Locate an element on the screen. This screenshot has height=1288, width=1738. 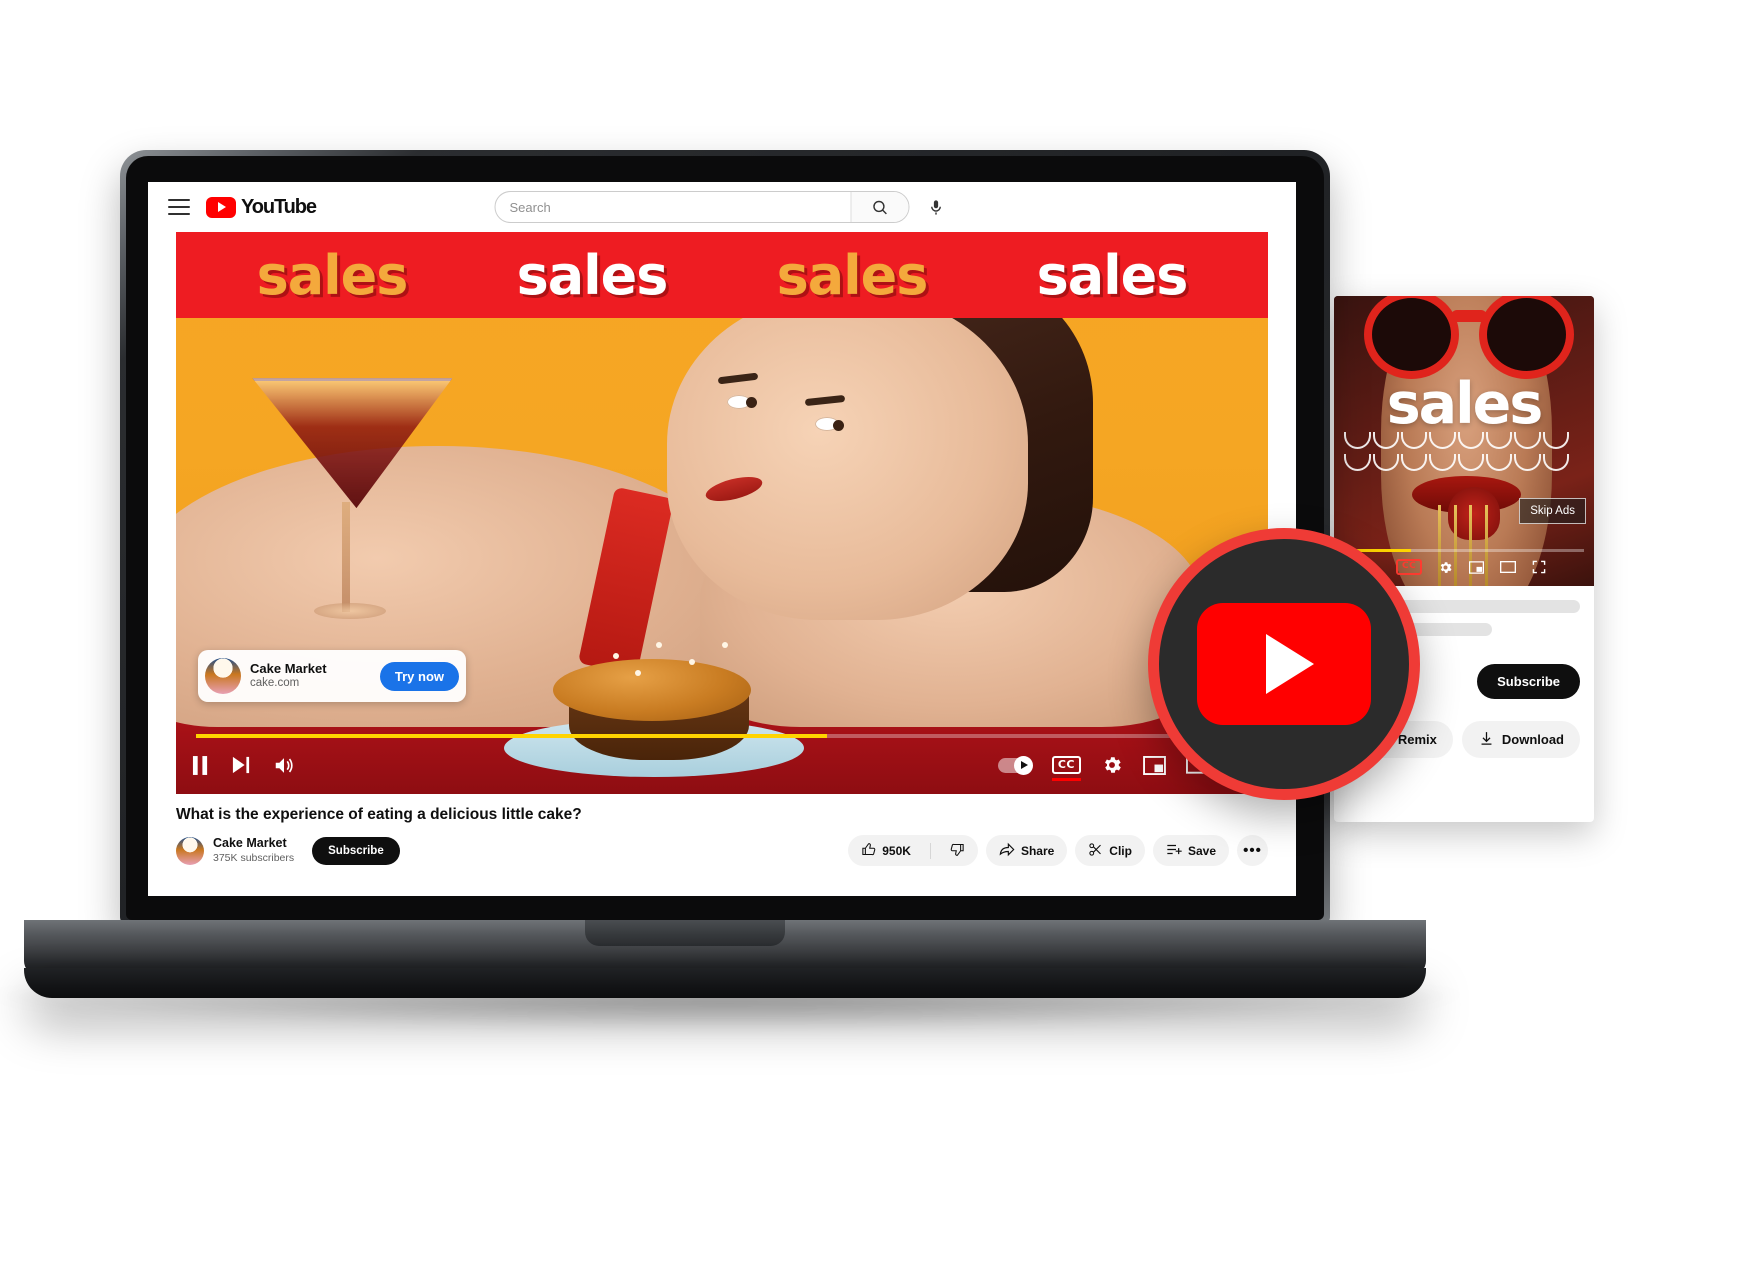
volume-icon is located at coordinates (284, 765).